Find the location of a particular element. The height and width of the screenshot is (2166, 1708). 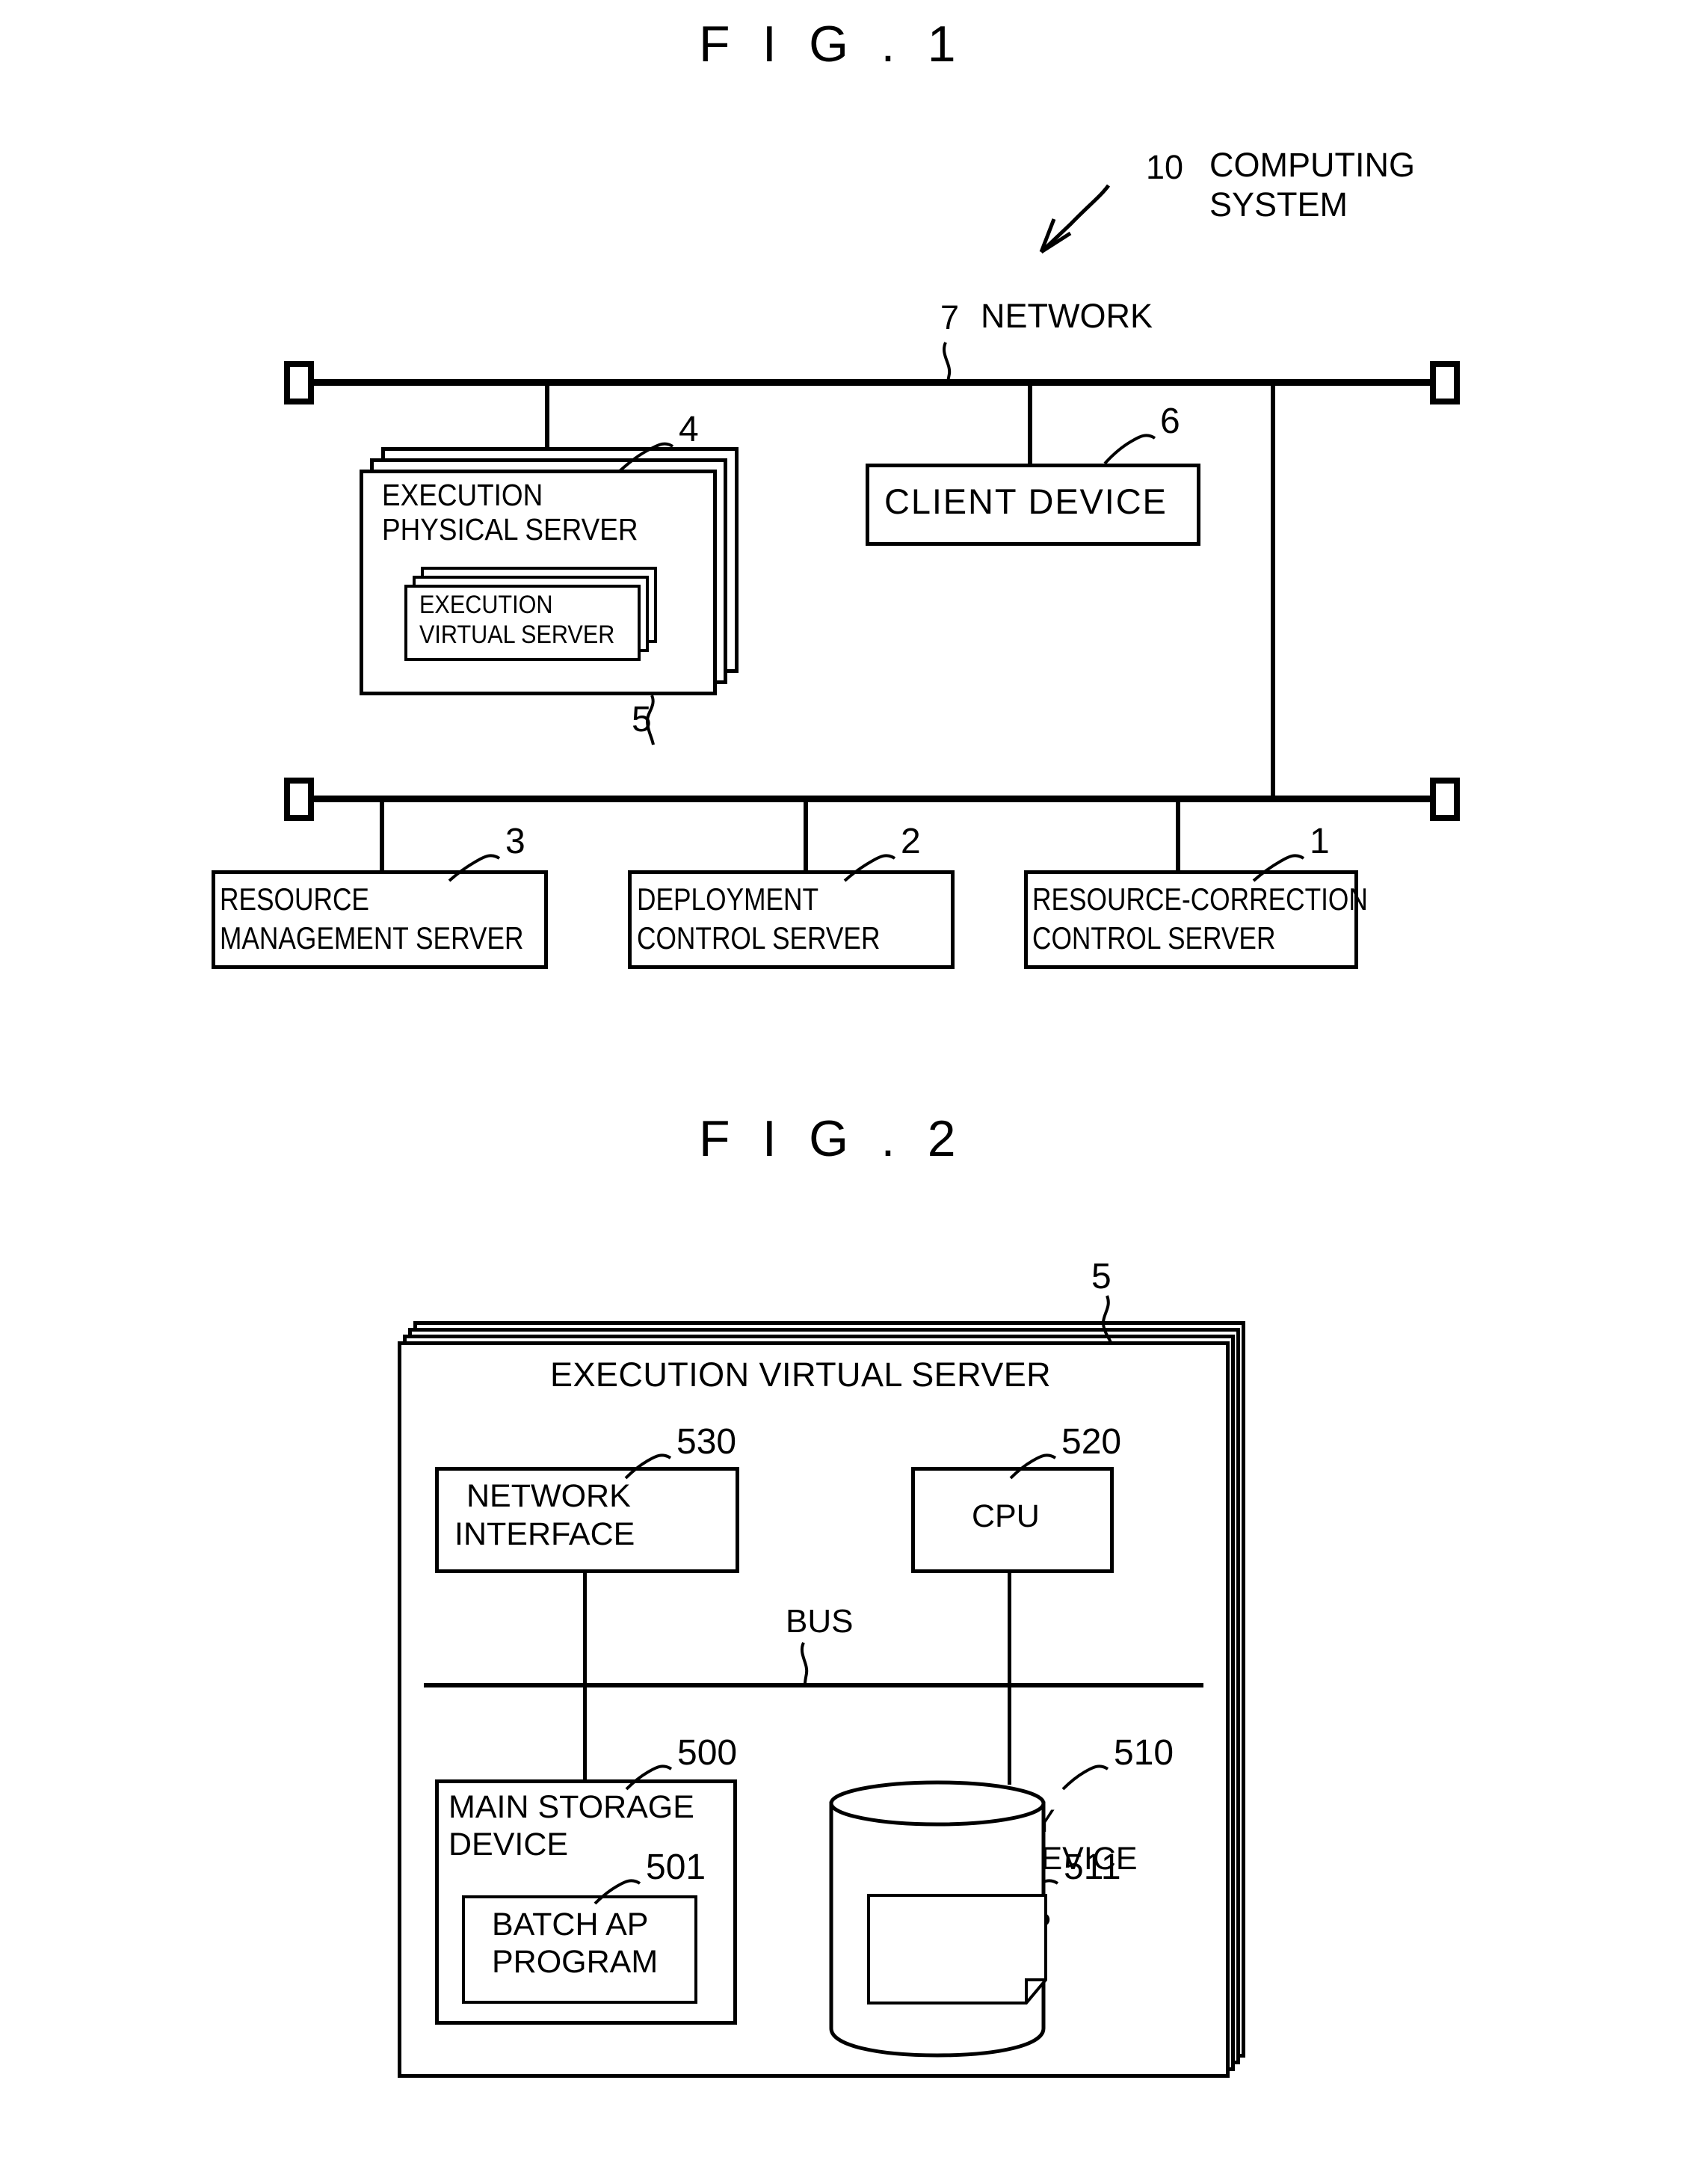

resource-management-server-label-line1: RESOURCE is located at coordinates (294, 900).